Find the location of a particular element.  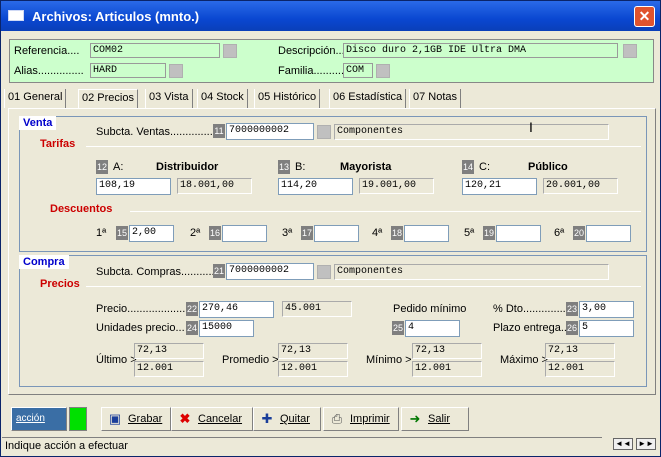

subcta-compras-lookup is located at coordinates (324, 272).